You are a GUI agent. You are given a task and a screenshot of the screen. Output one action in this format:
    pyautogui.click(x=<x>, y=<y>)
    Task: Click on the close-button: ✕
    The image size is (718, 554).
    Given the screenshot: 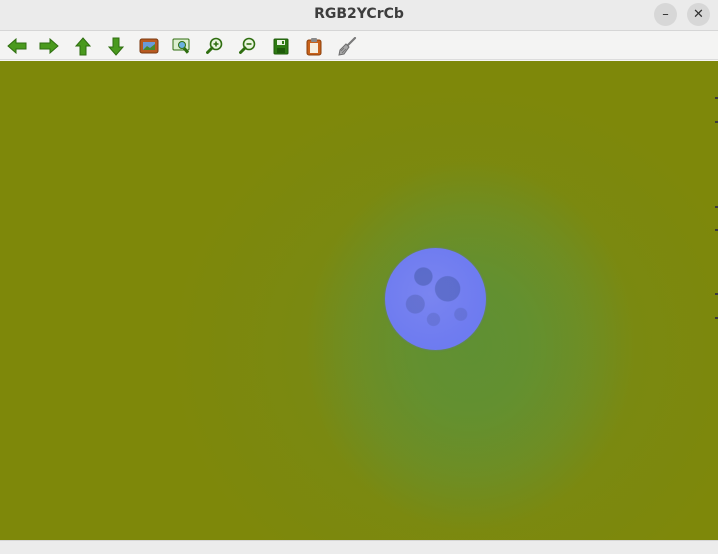 What is the action you would take?
    pyautogui.click(x=698, y=14)
    